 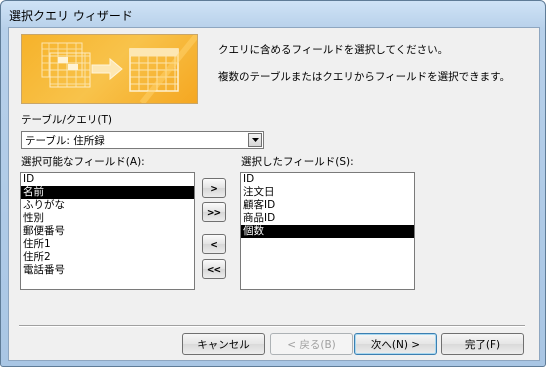 I want to click on available-fields-list: ID 名前 ふりがな 性別 郵便番号 住所1 住所2 電話番号, so click(x=107, y=231).